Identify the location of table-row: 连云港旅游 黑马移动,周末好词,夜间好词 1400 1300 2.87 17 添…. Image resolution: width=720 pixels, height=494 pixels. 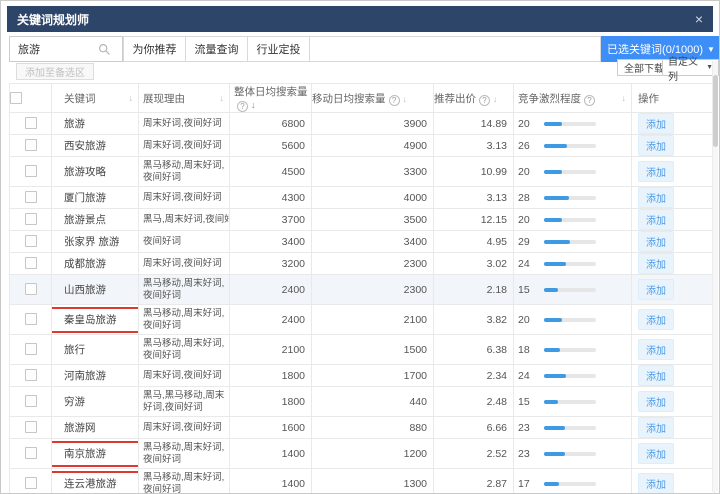
(362, 481).